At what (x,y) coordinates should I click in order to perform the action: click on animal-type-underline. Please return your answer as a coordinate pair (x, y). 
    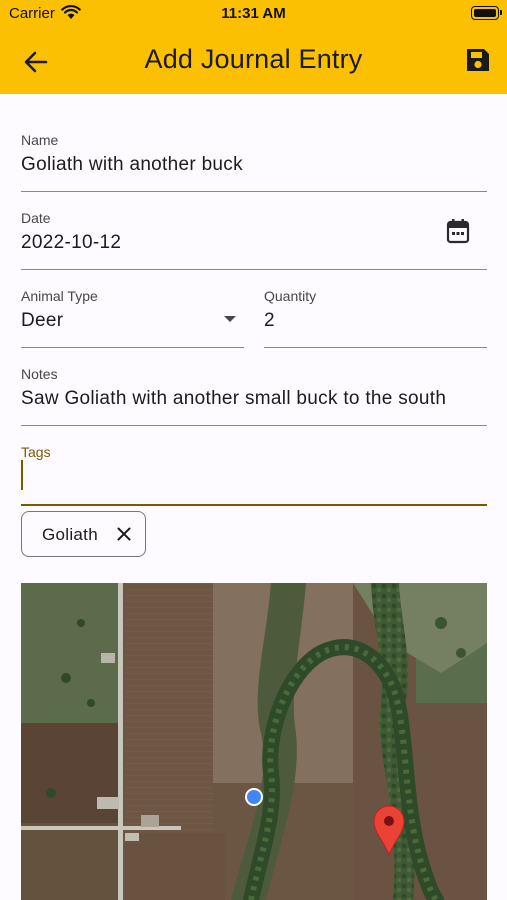
    Looking at the image, I should click on (132, 347).